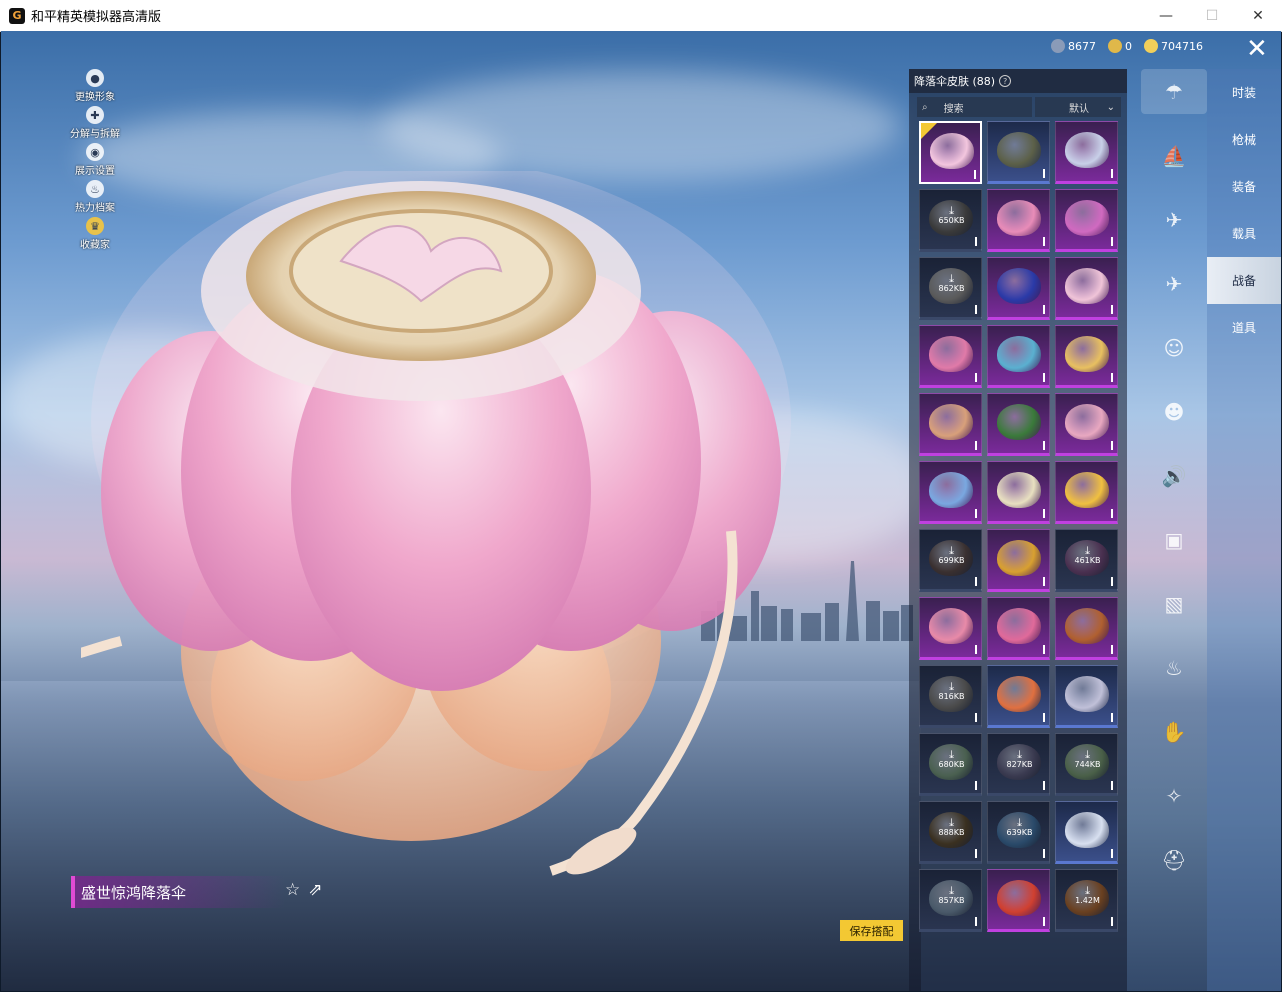 This screenshot has width=1282, height=992. Describe the element at coordinates (292, 890) in the screenshot. I see `favorite-star-icon: ☆` at that location.